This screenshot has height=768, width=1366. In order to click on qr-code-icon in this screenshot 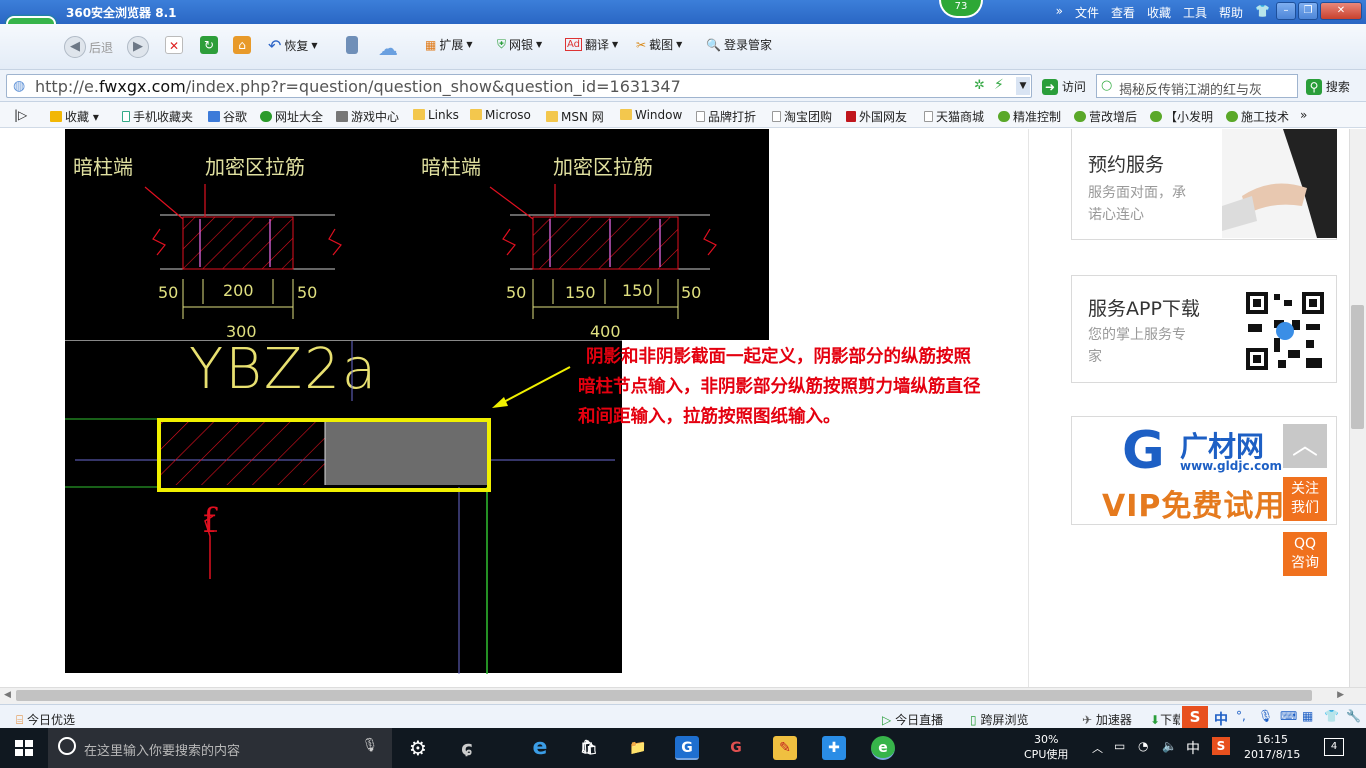, I will do `click(1285, 331)`.